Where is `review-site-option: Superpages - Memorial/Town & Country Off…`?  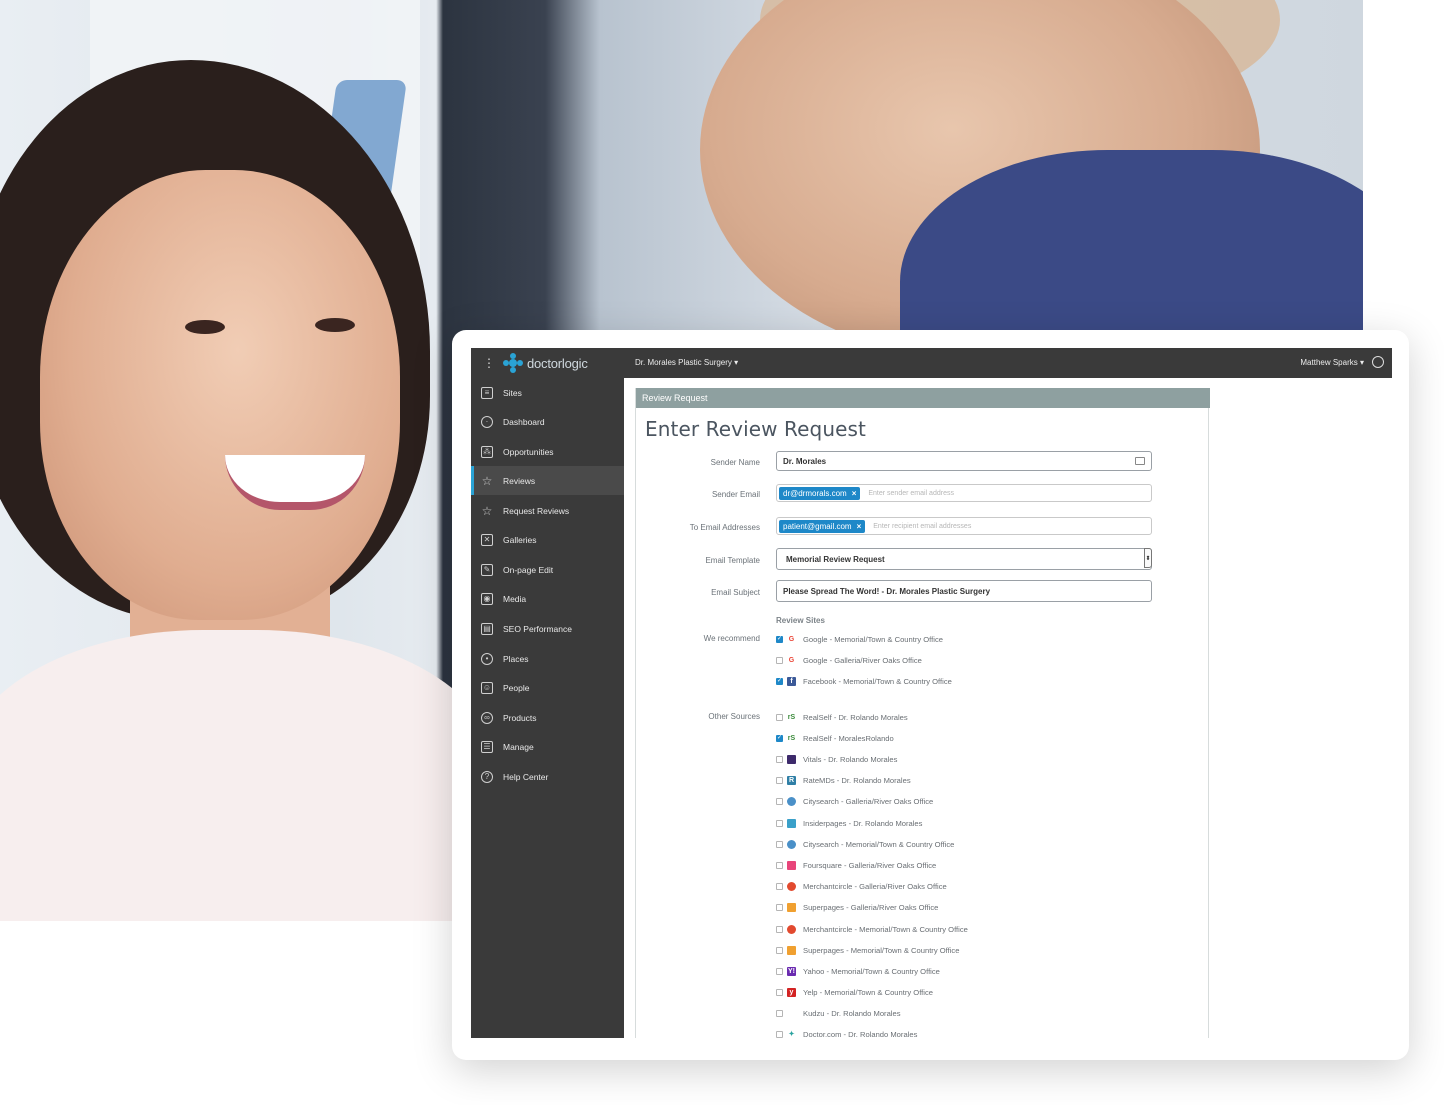 review-site-option: Superpages - Memorial/Town & Country Off… is located at coordinates (867, 950).